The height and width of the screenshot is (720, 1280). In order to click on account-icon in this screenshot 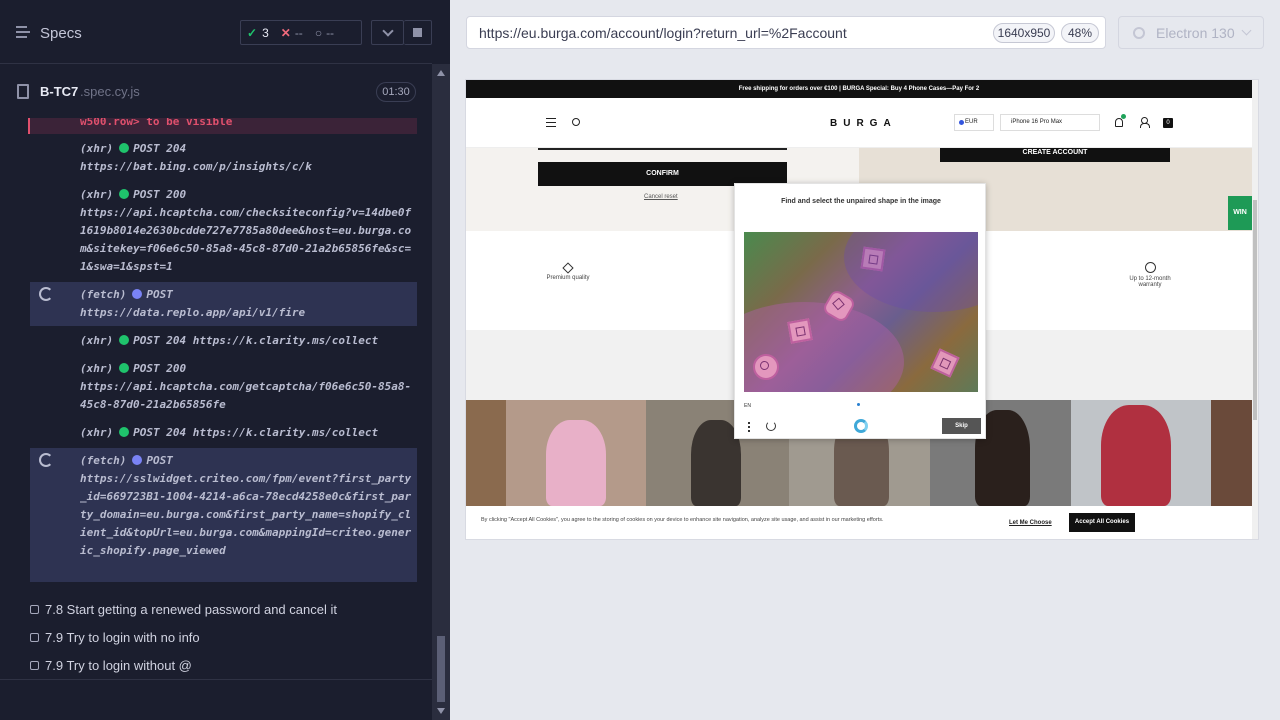, I will do `click(1145, 122)`.